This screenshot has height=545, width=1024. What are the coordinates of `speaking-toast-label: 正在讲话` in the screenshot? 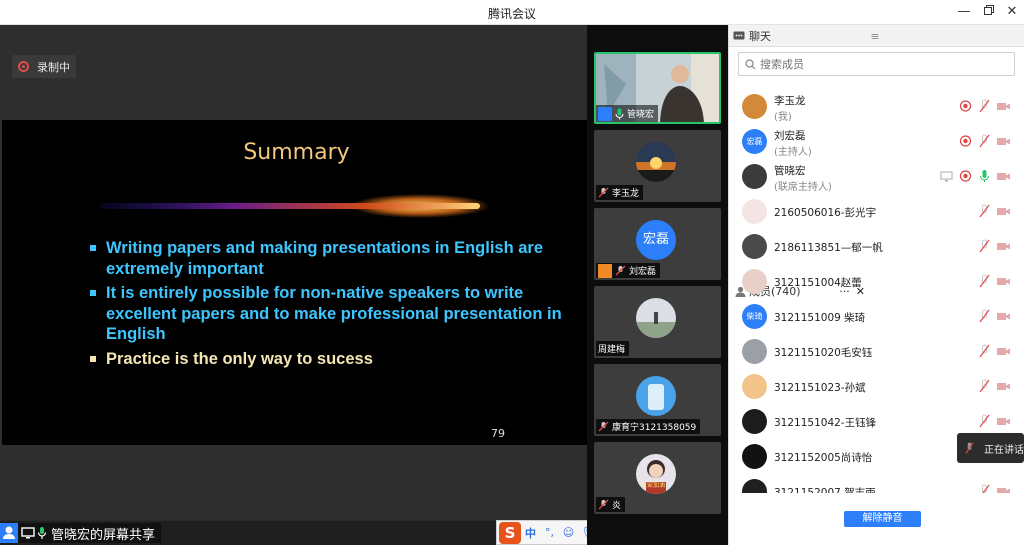 It's located at (1004, 450).